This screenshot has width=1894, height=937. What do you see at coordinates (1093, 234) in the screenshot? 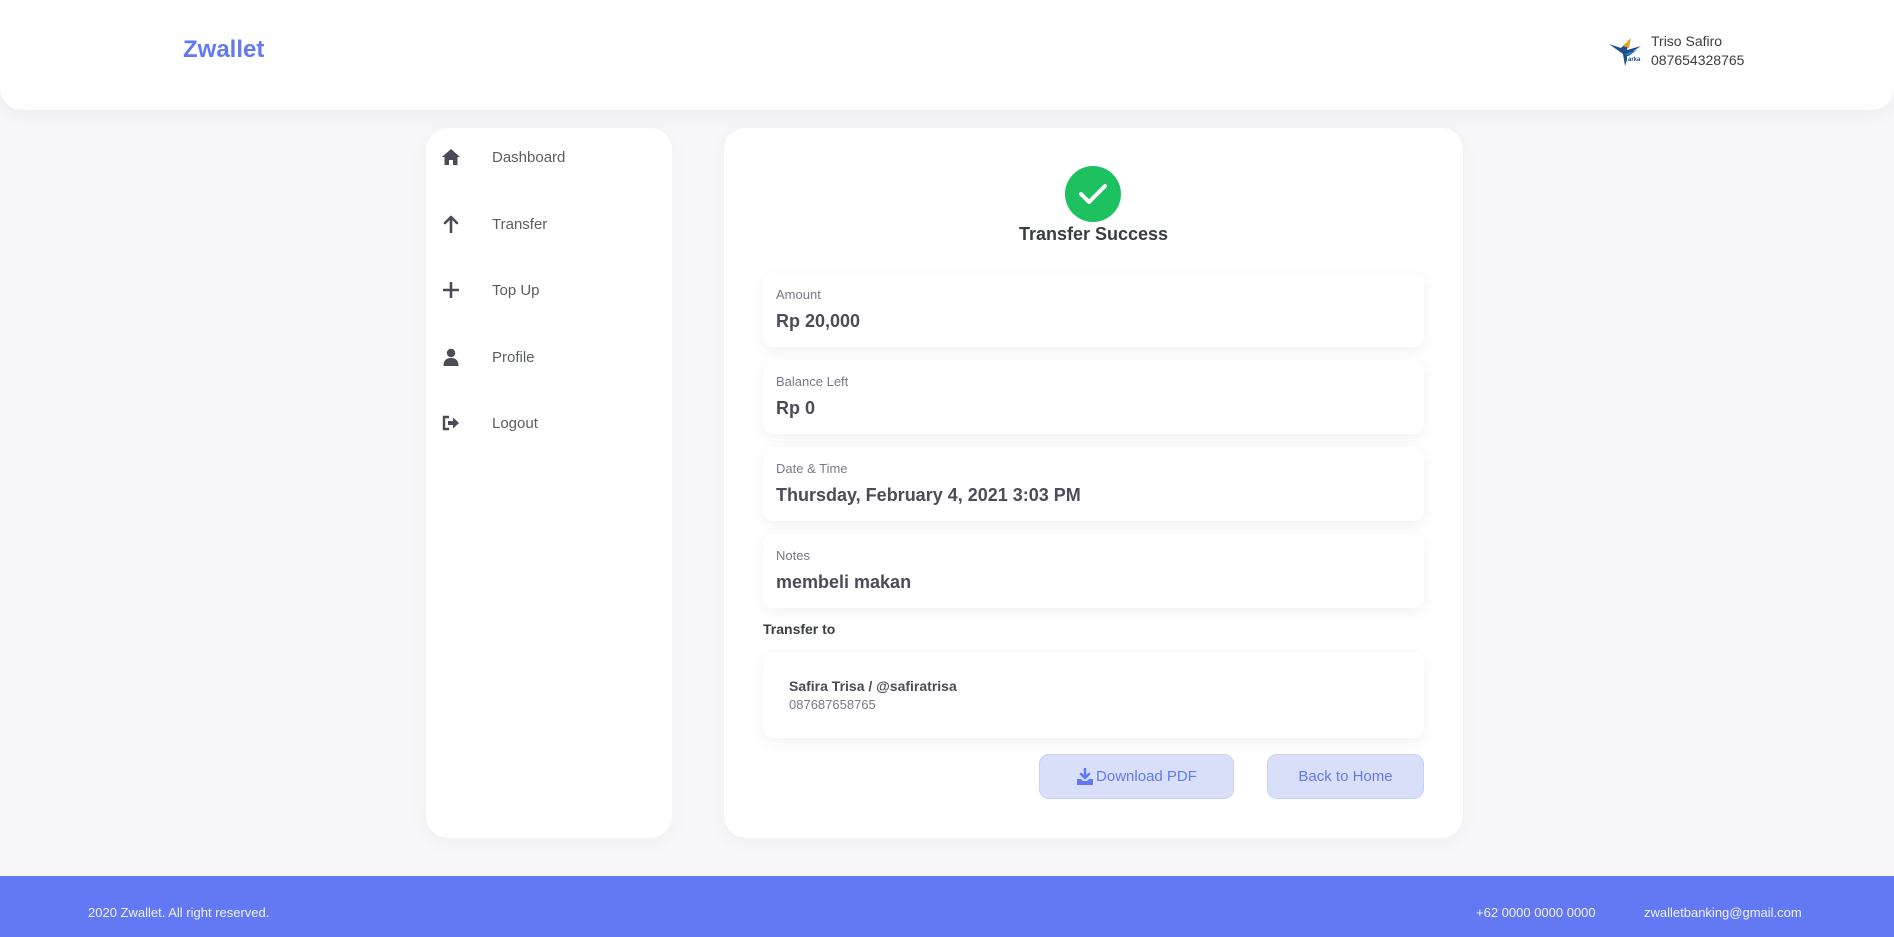
I see `status-title: Transfer Success` at bounding box center [1093, 234].